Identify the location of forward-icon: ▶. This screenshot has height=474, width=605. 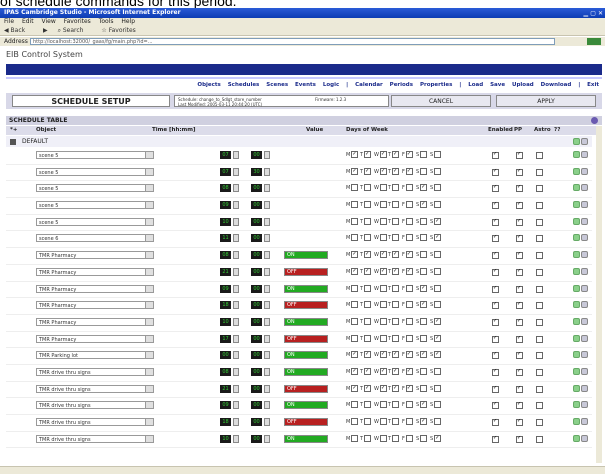
(45, 30).